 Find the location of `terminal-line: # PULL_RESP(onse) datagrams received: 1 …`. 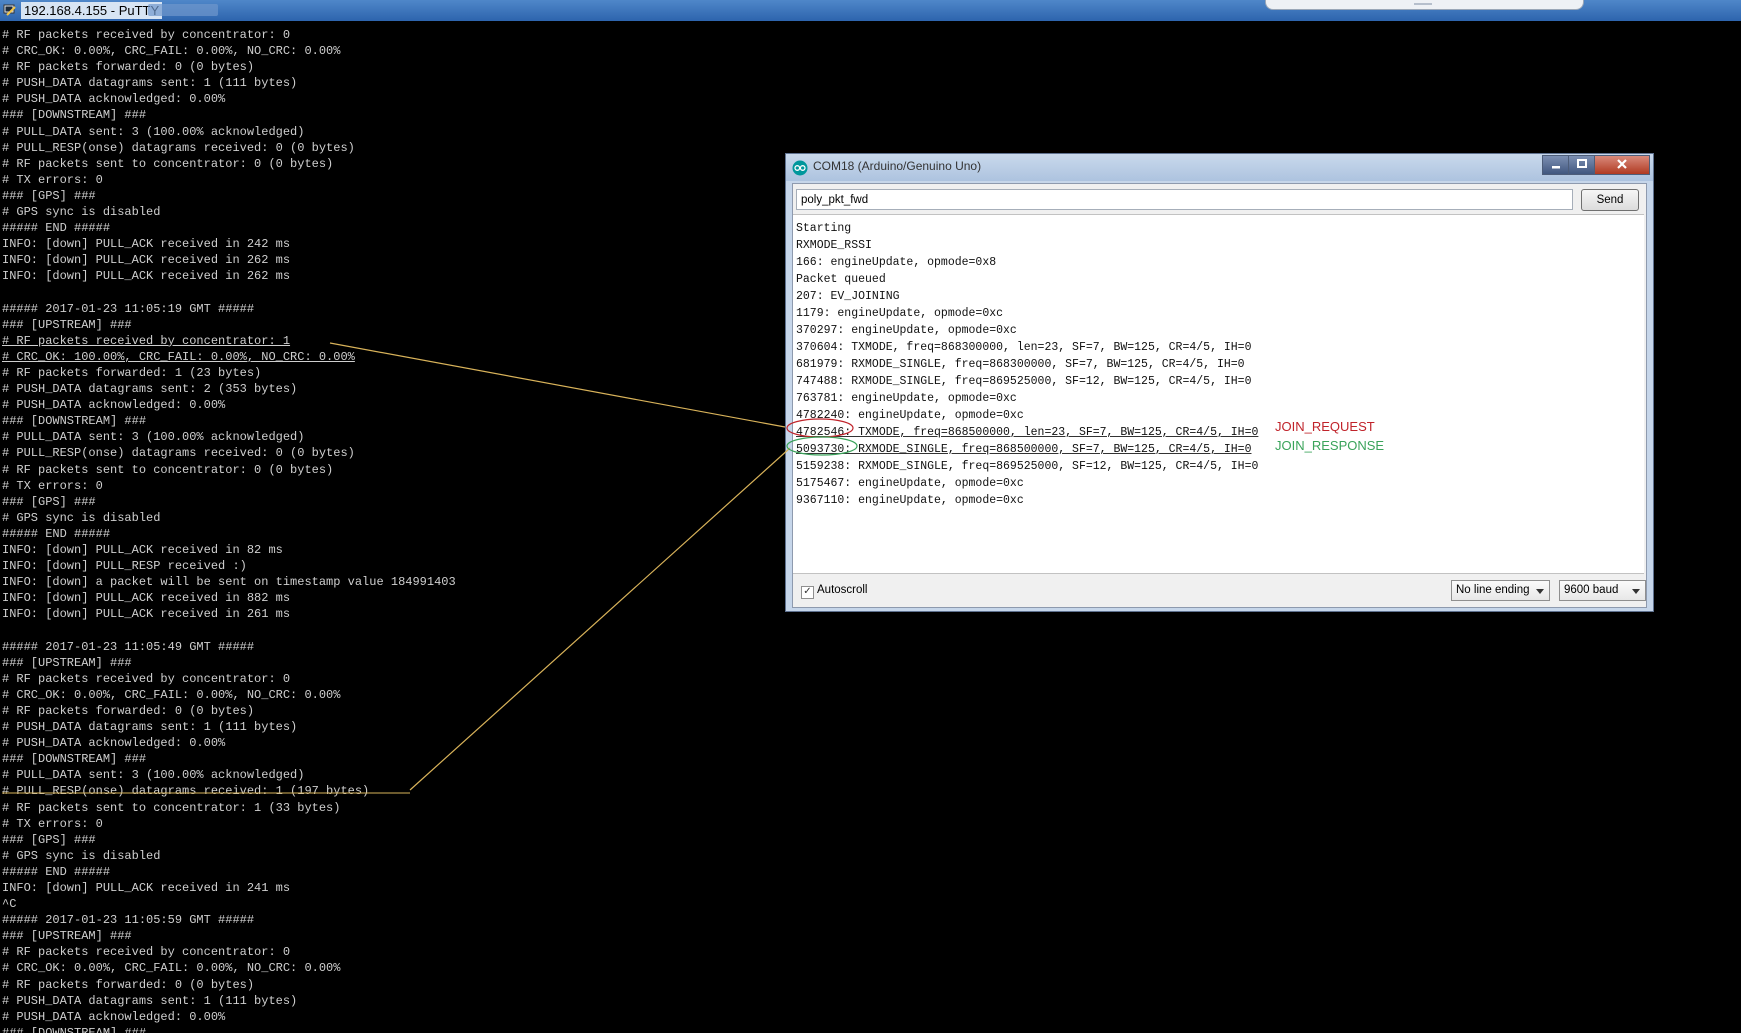

terminal-line: # PULL_RESP(onse) datagrams received: 1 … is located at coordinates (186, 791).